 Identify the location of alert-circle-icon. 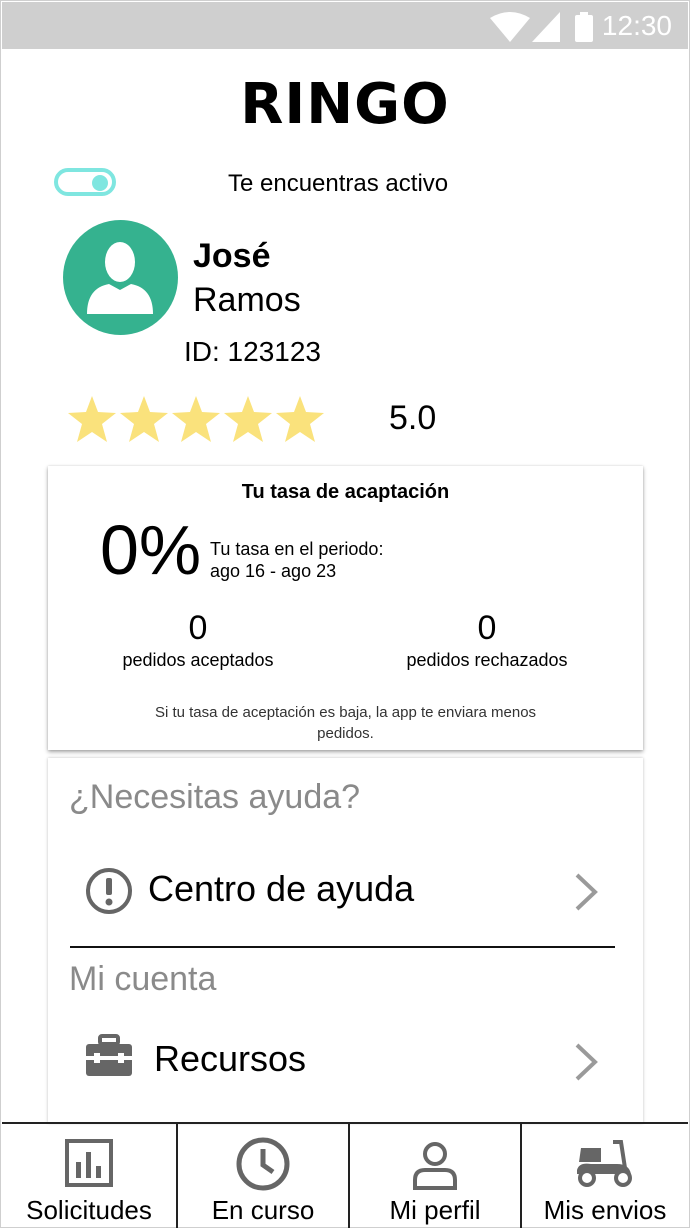
(109, 891).